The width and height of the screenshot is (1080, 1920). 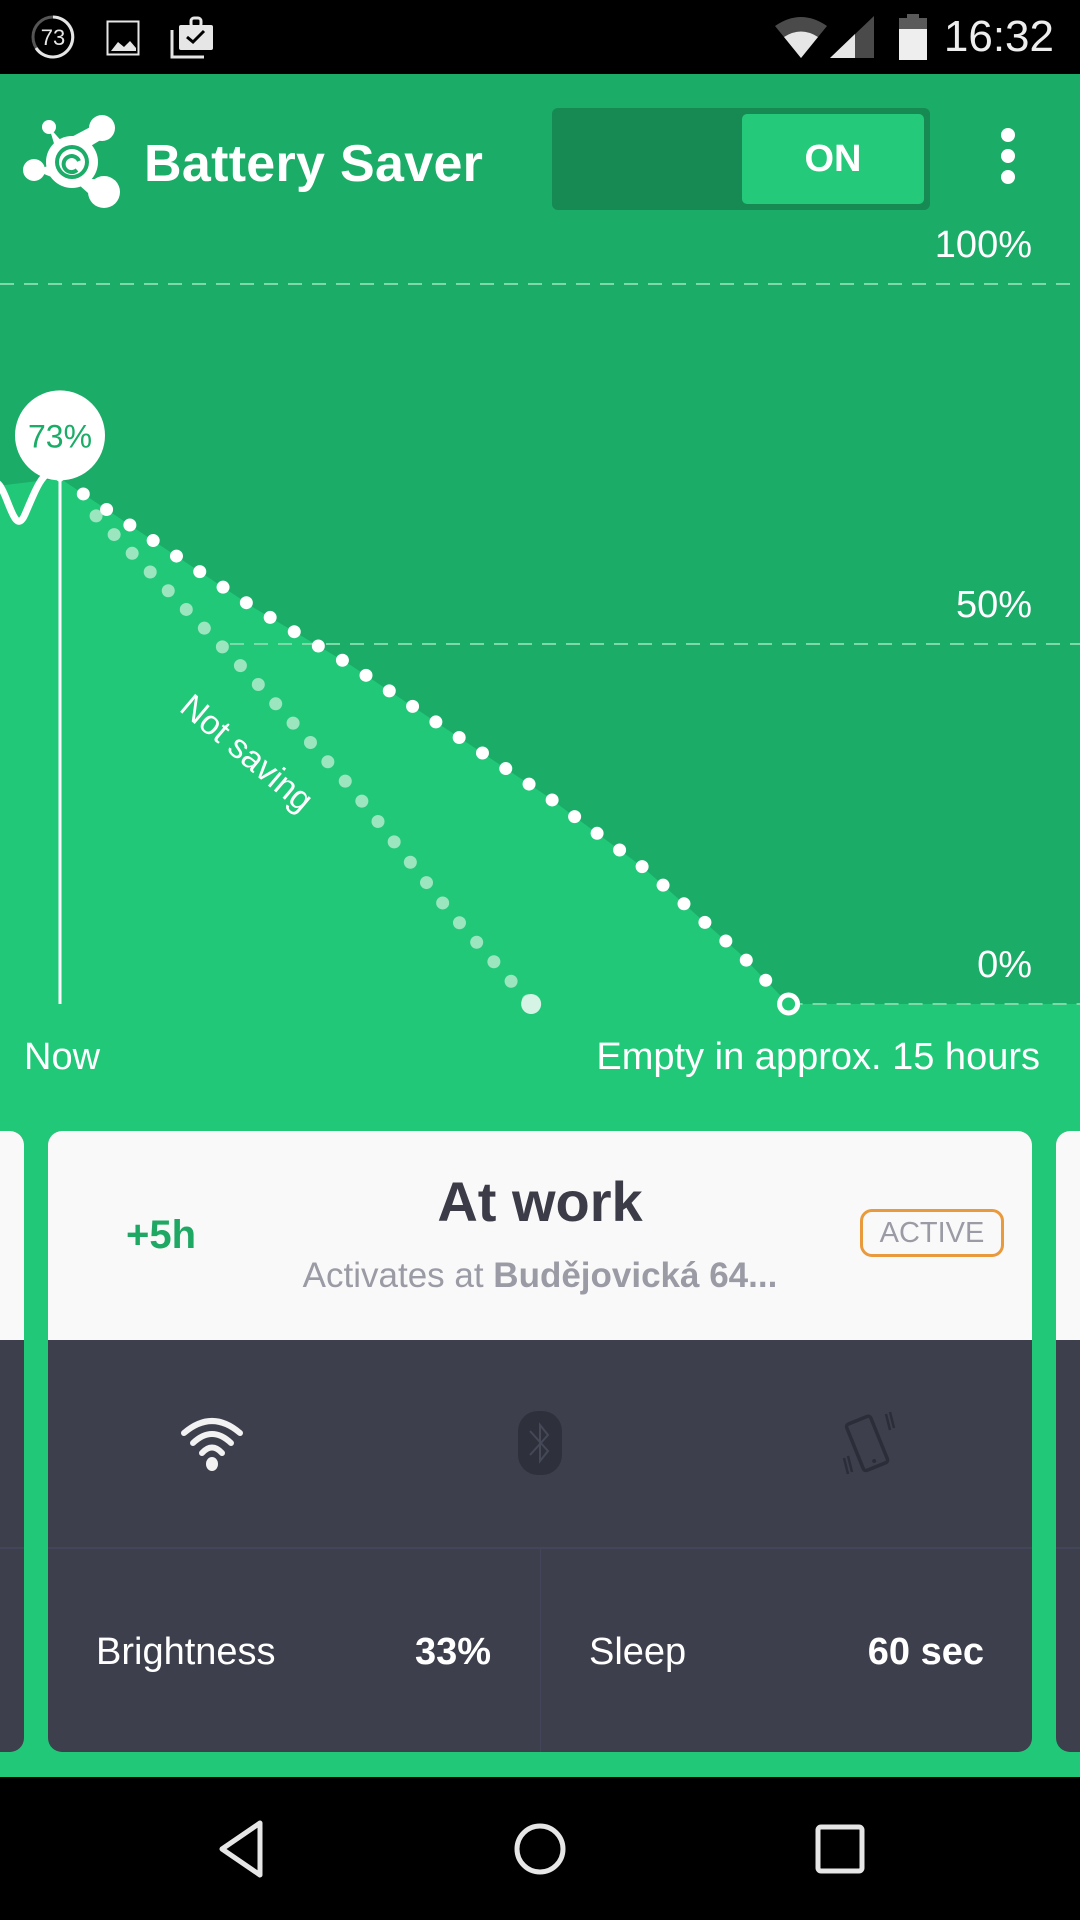 I want to click on home-button, so click(x=540, y=1848).